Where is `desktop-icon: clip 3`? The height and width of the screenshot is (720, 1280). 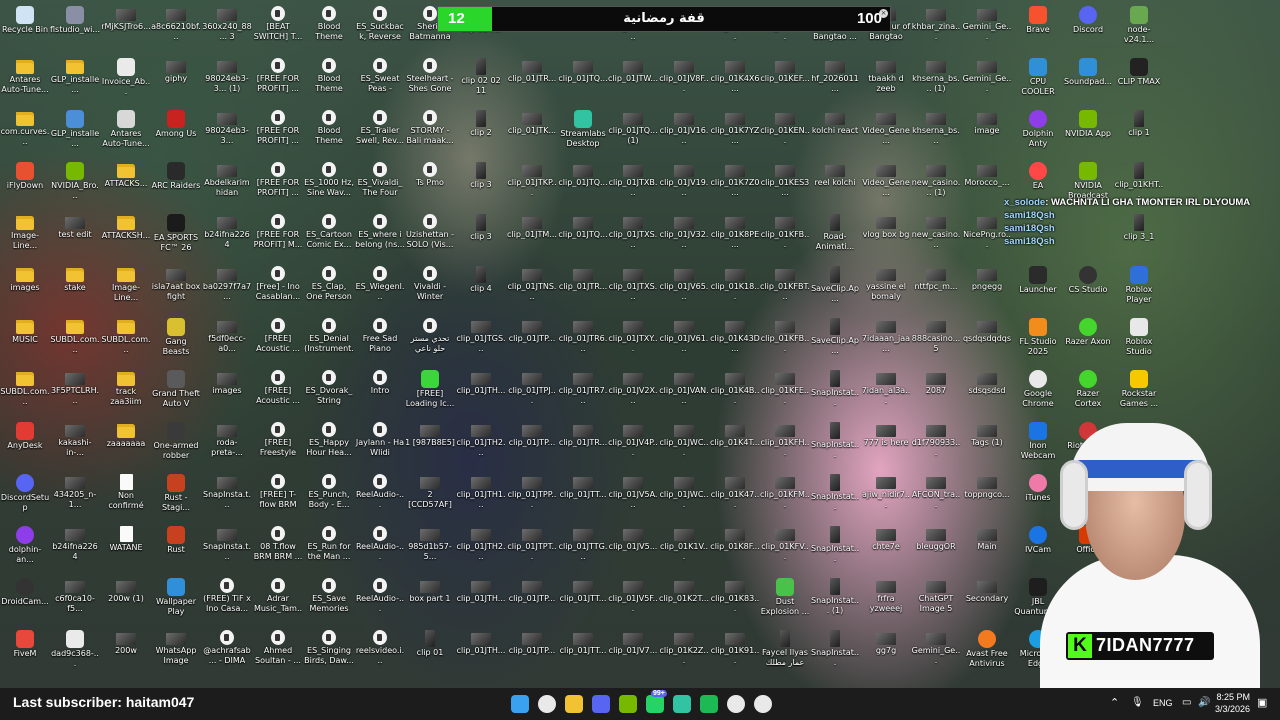
desktop-icon: clip 3 is located at coordinates (481, 235).